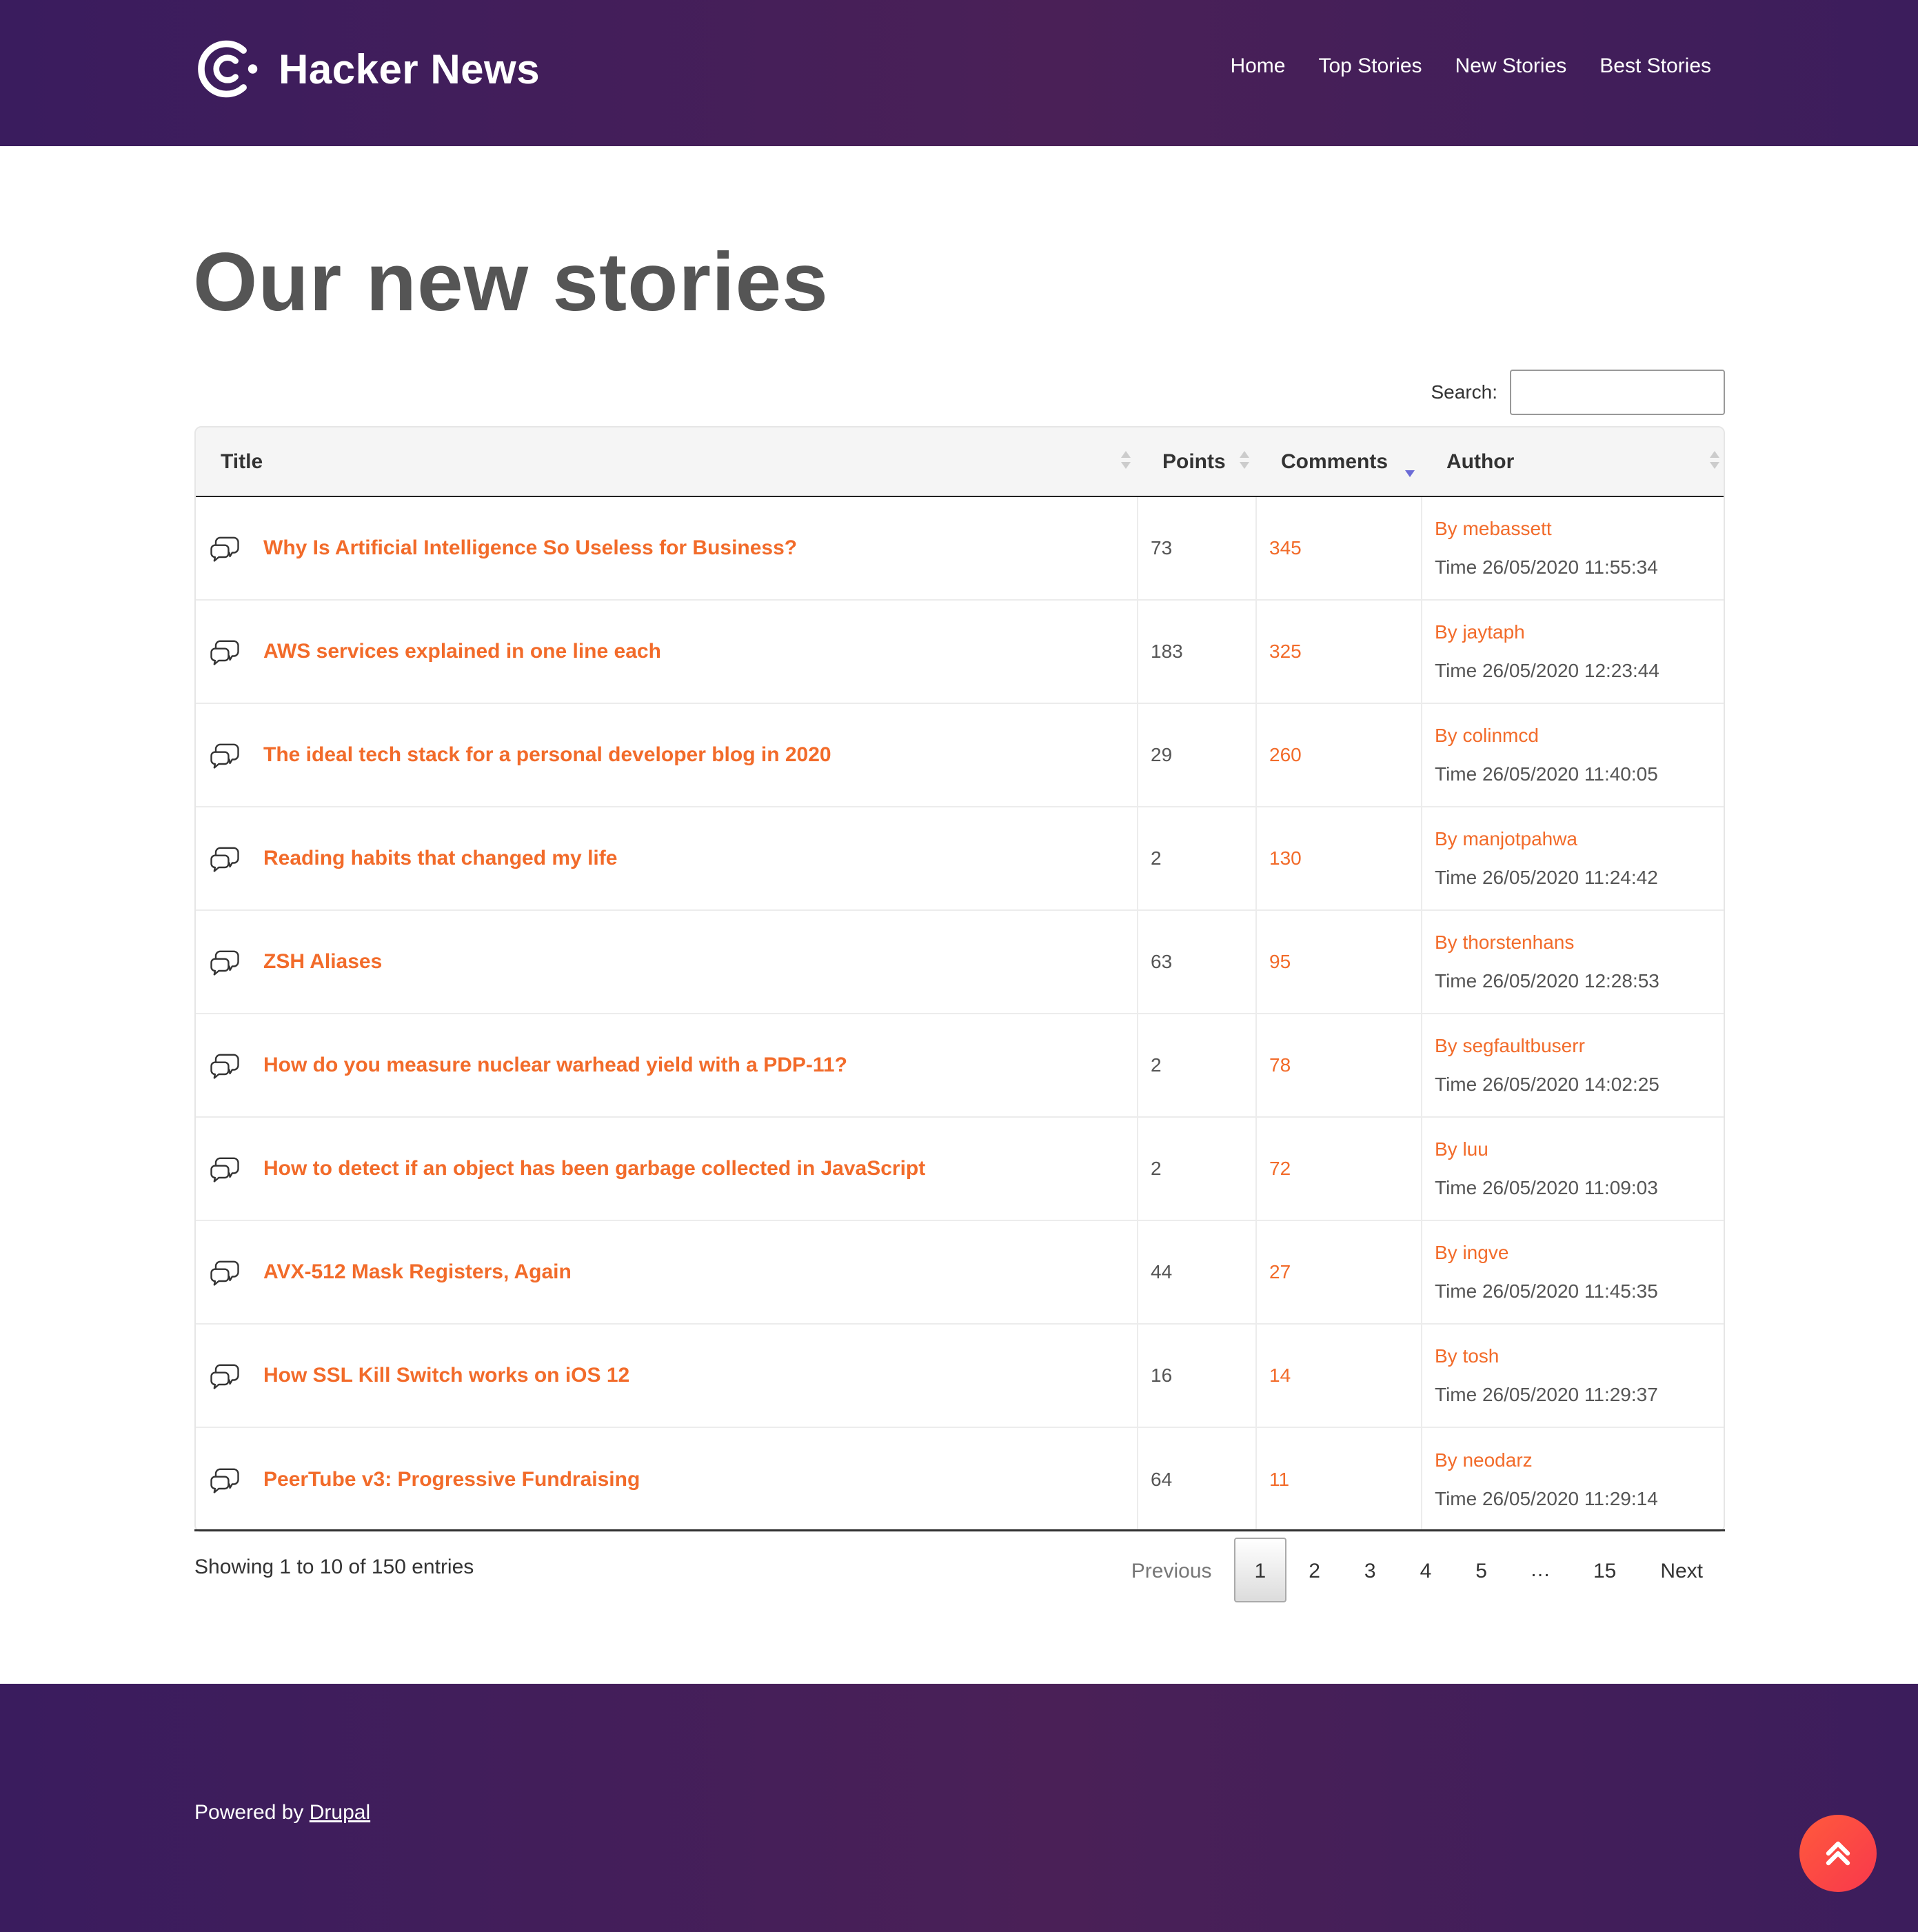 The image size is (1918, 1932). What do you see at coordinates (1279, 1479) in the screenshot?
I see `comments-count-link: 11` at bounding box center [1279, 1479].